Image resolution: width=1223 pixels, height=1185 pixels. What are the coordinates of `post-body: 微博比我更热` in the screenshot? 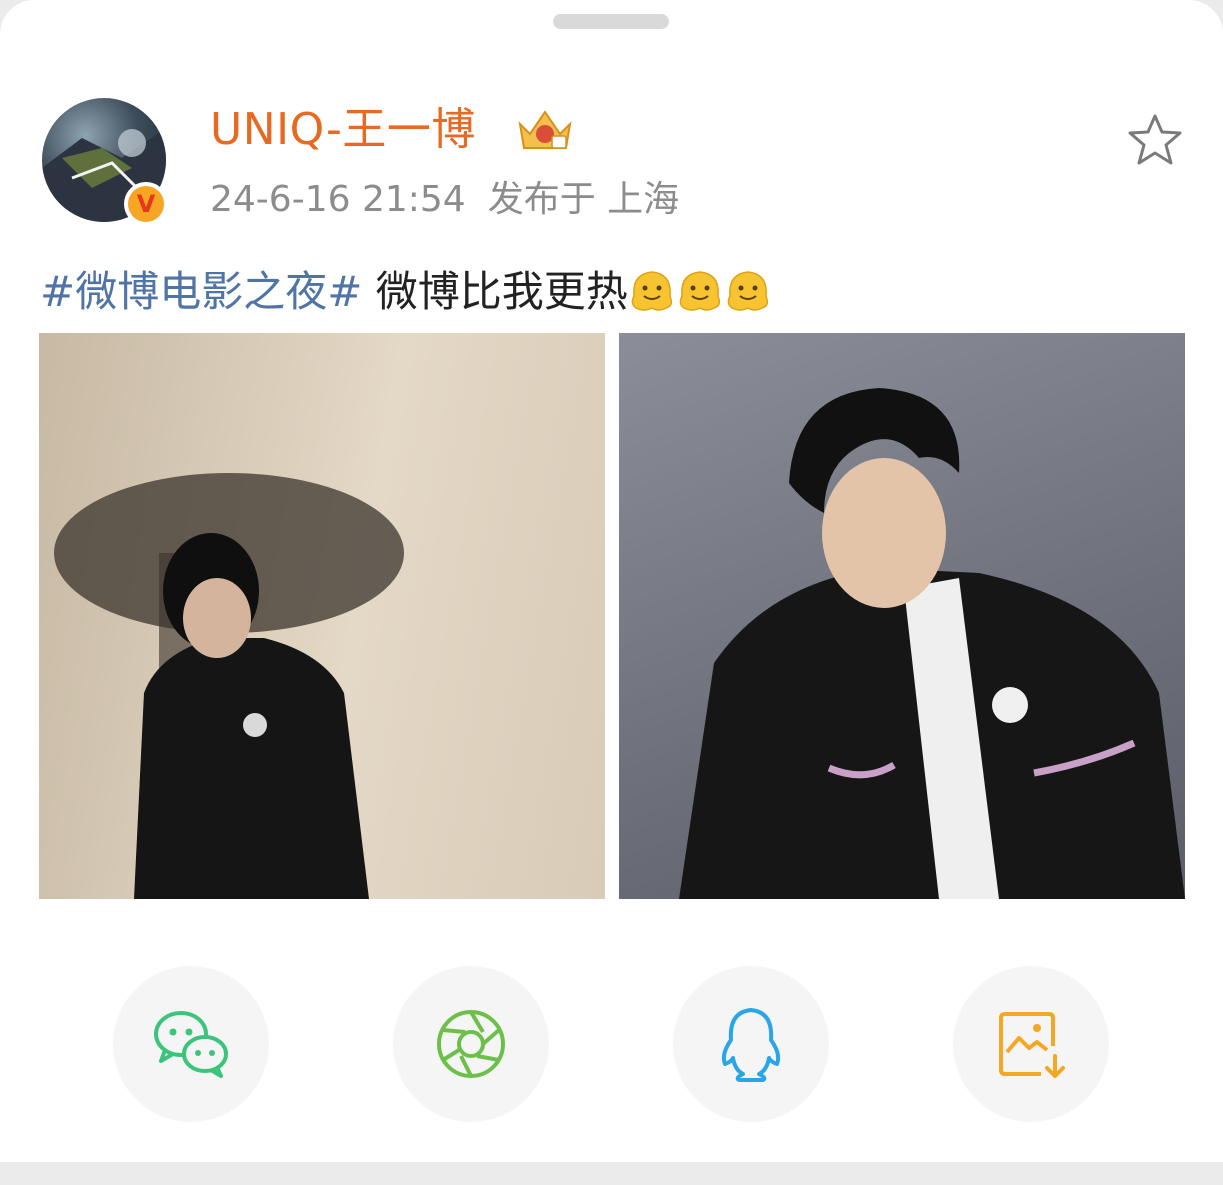 It's located at (495, 291).